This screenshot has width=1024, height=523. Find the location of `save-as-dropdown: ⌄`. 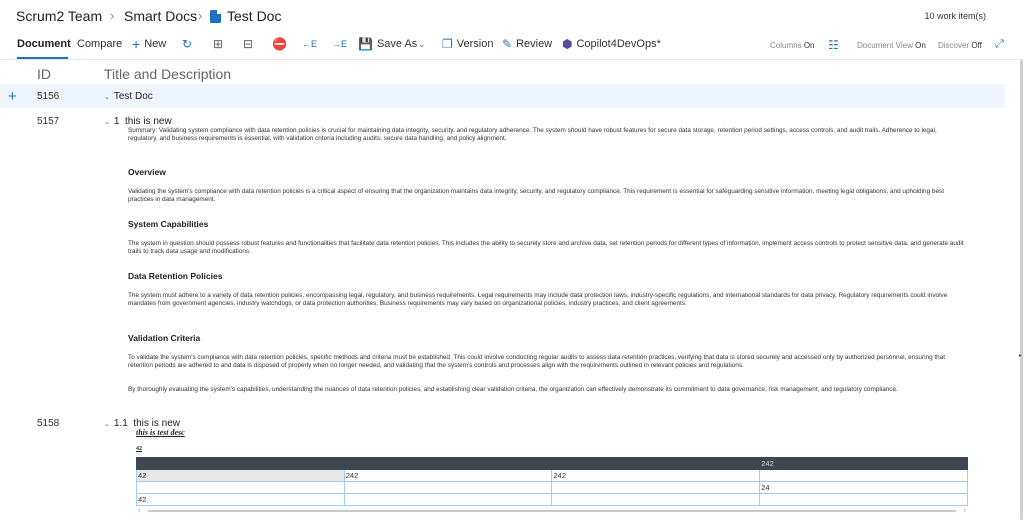

save-as-dropdown: ⌄ is located at coordinates (422, 44).